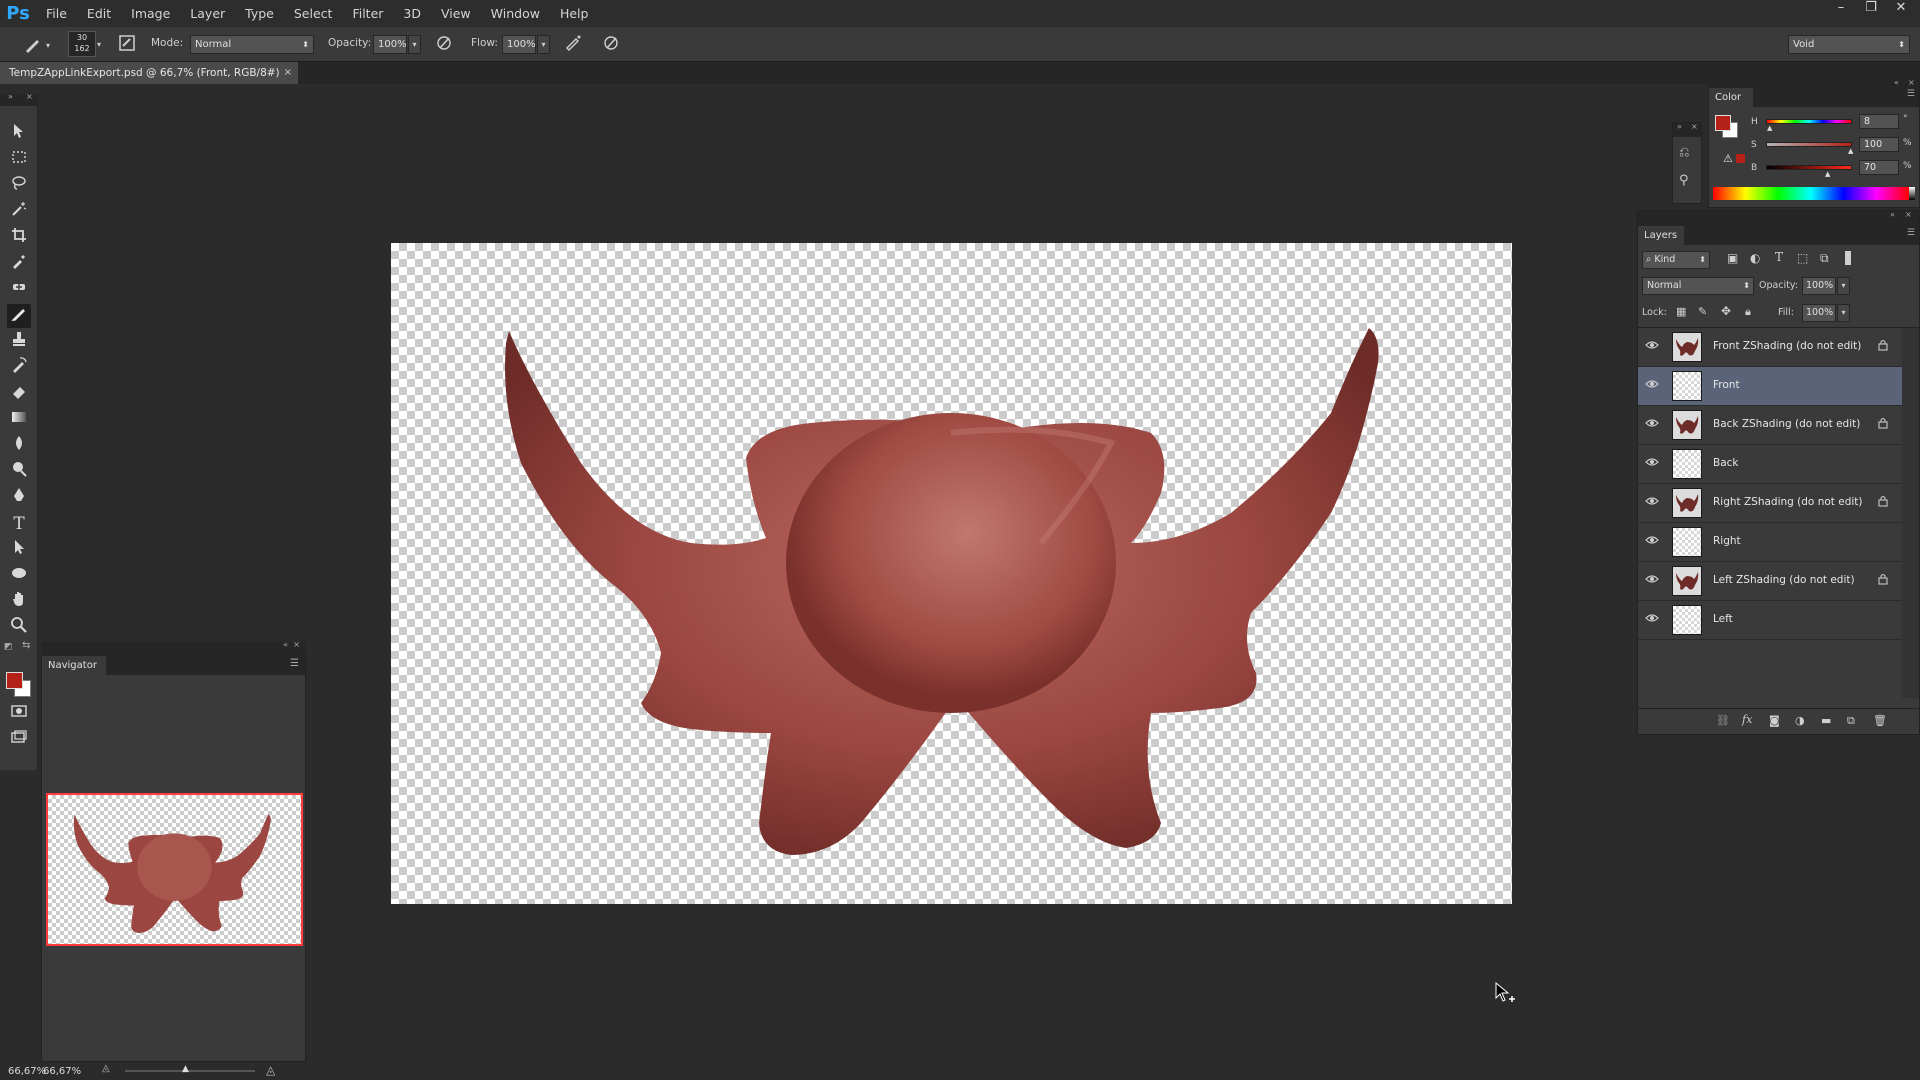 This screenshot has width=1920, height=1080. Describe the element at coordinates (1726, 385) in the screenshot. I see `layer-name: Front` at that location.